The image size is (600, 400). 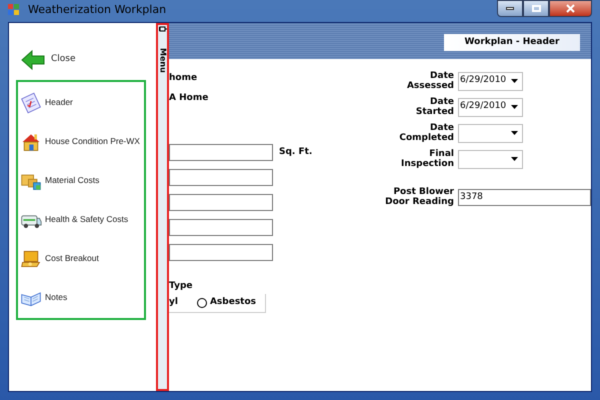 I want to click on field-label: Date Assessed, so click(x=430, y=81).